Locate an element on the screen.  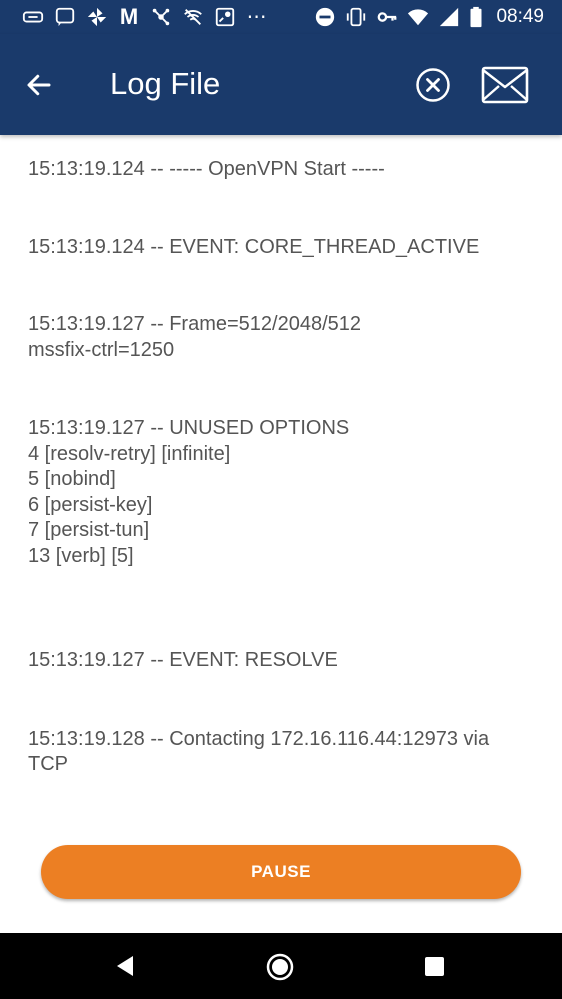
wifi-icon is located at coordinates (418, 17).